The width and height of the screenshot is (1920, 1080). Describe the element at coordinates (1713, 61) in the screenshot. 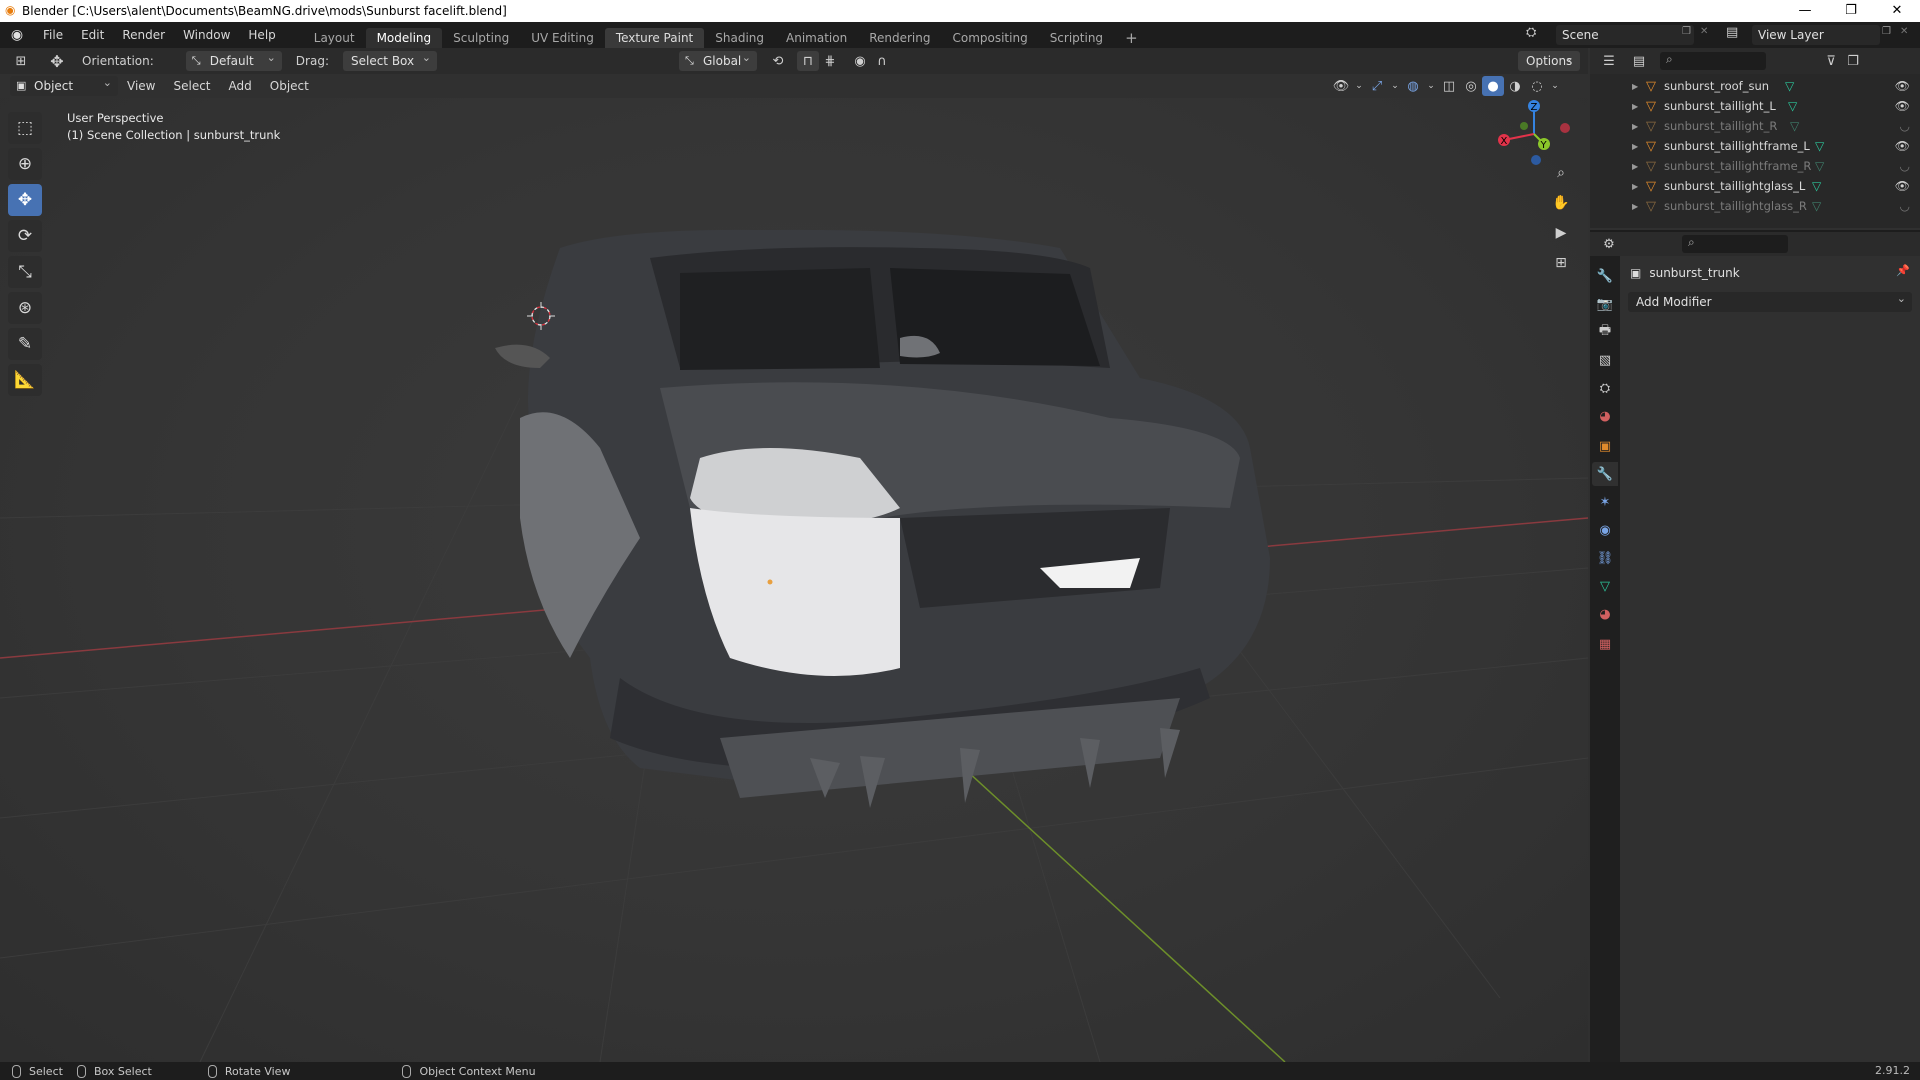

I see `outliner-search-input: ⌕` at that location.